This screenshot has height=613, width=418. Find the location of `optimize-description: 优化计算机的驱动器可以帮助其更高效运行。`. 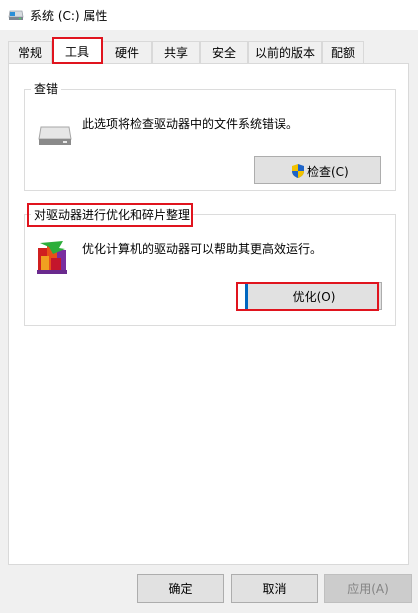

optimize-description: 优化计算机的驱动器可以帮助其更高效运行。 is located at coordinates (202, 249).